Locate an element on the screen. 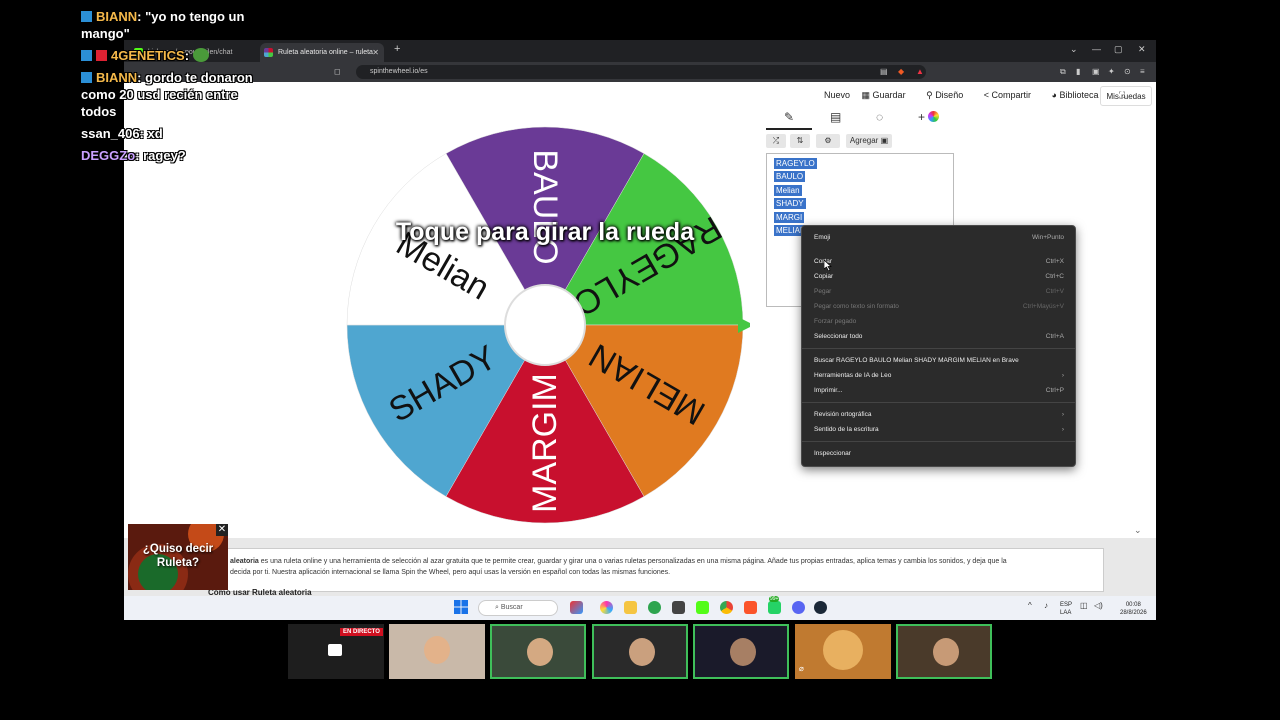 The height and width of the screenshot is (720, 1280). compartir-button: < Compartir is located at coordinates (1012, 95).